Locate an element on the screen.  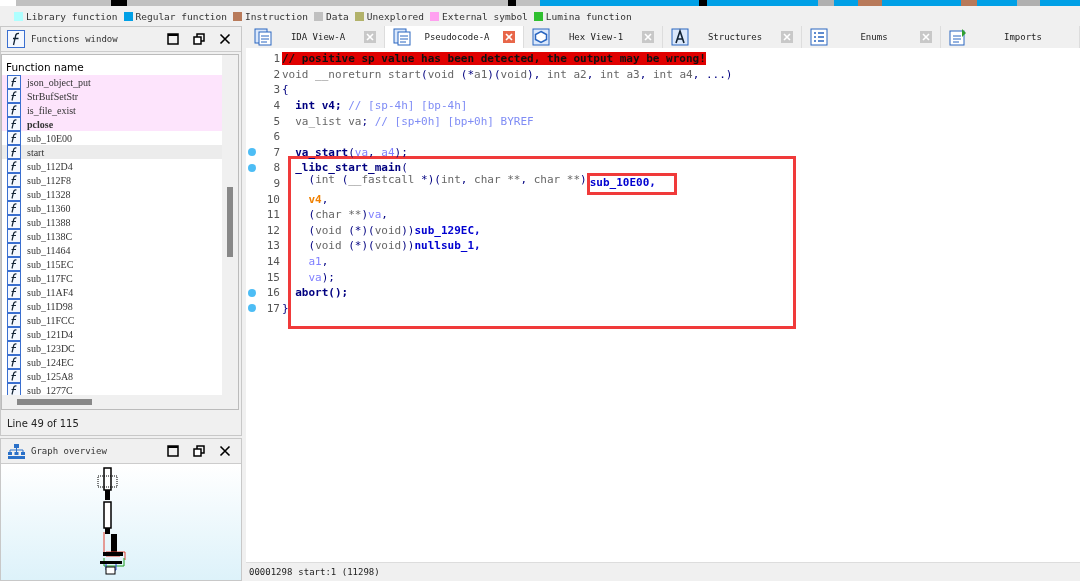
function-row: sub_11FCC is located at coordinates (112, 320).